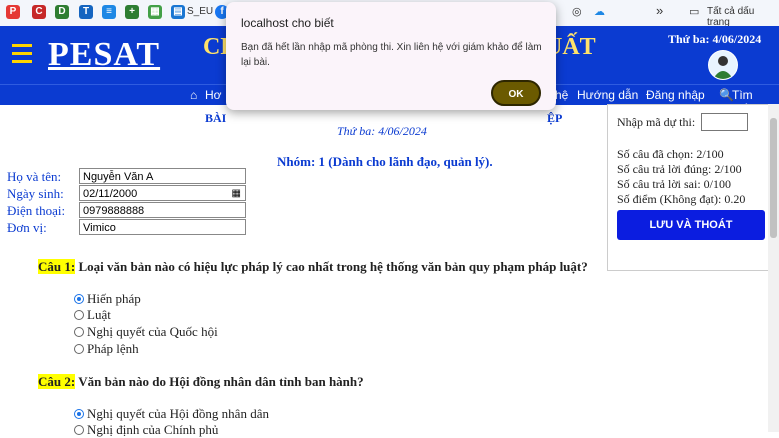 The width and height of the screenshot is (779, 438). I want to click on site-logo: PESAT, so click(104, 55).